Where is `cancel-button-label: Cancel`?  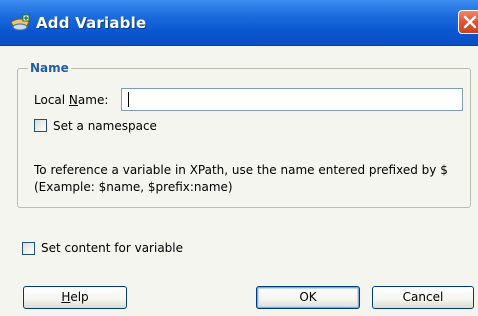 cancel-button-label: Cancel is located at coordinates (423, 297).